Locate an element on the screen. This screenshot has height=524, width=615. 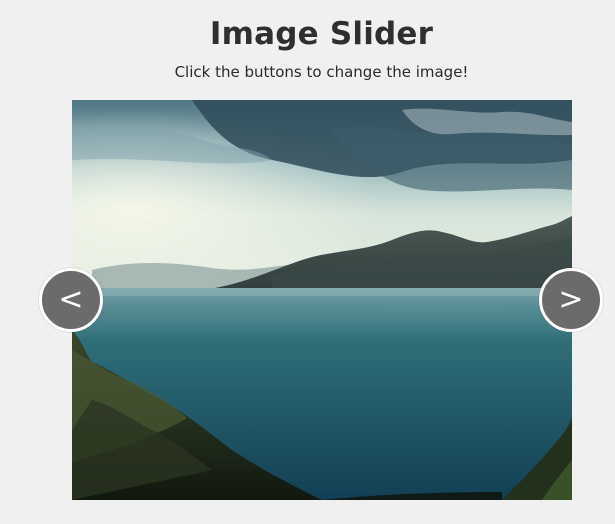
page-title: Image Slider is located at coordinates (321, 34).